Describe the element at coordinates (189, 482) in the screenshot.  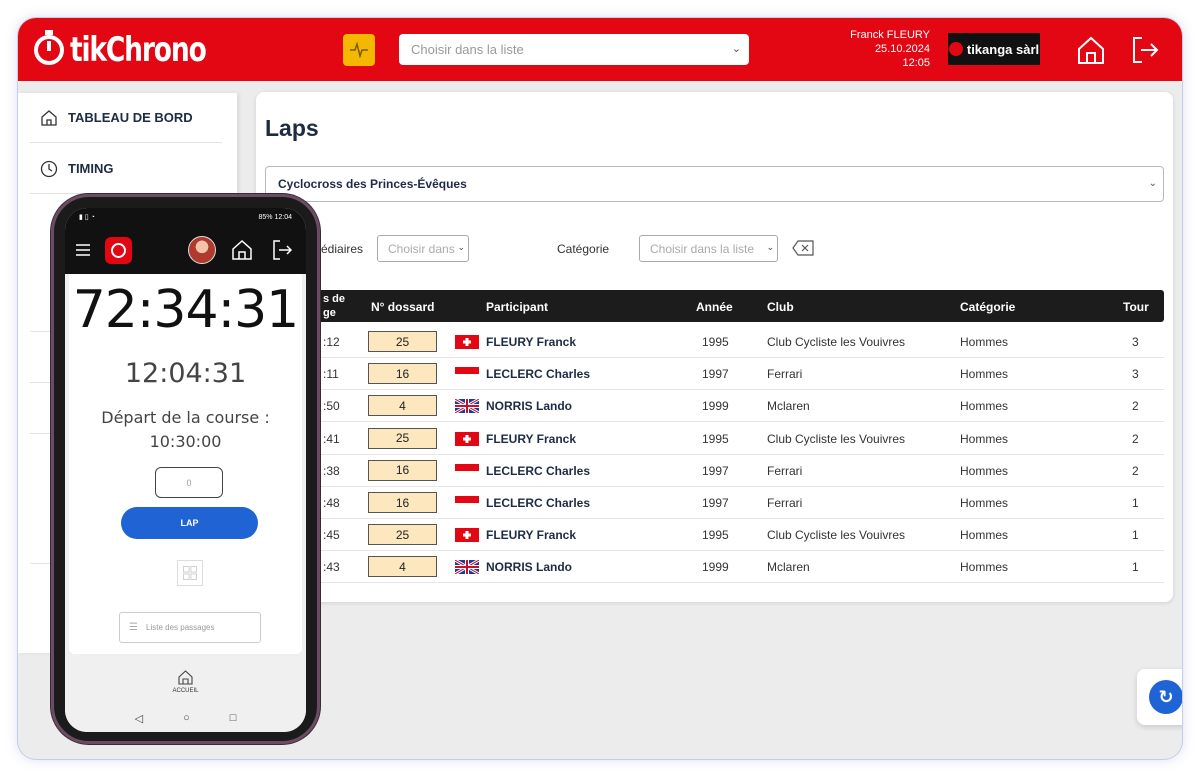
I see `bib-input: 0` at that location.